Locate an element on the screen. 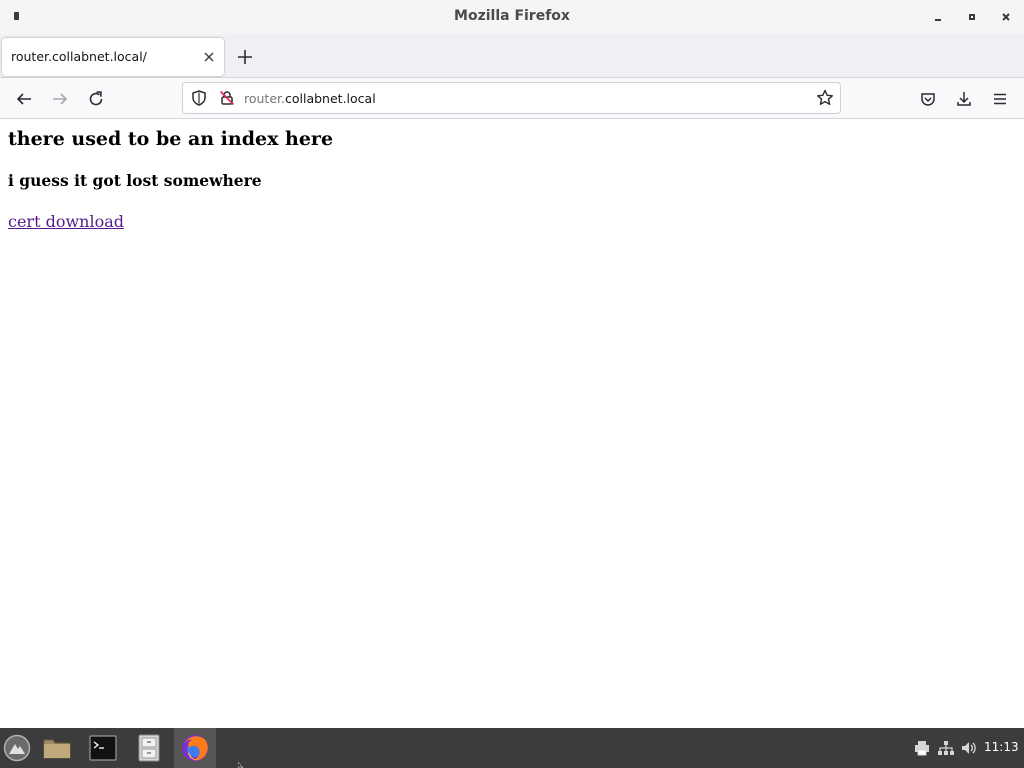  taskbar-file-cabinet is located at coordinates (149, 748).